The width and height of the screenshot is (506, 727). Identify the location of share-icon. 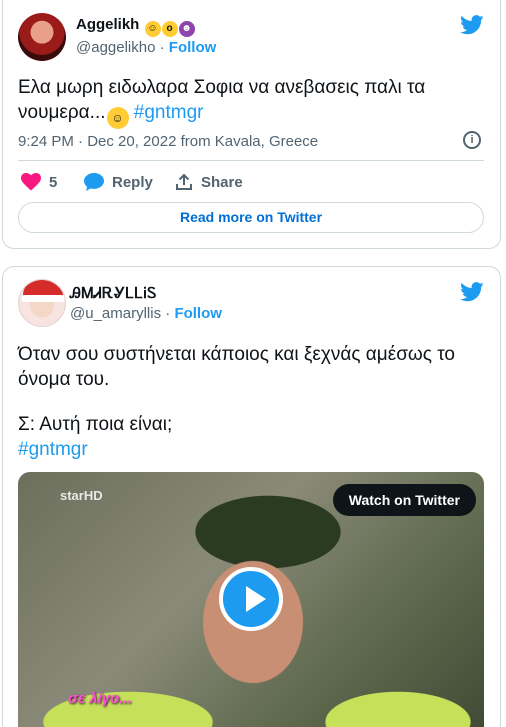
(184, 181).